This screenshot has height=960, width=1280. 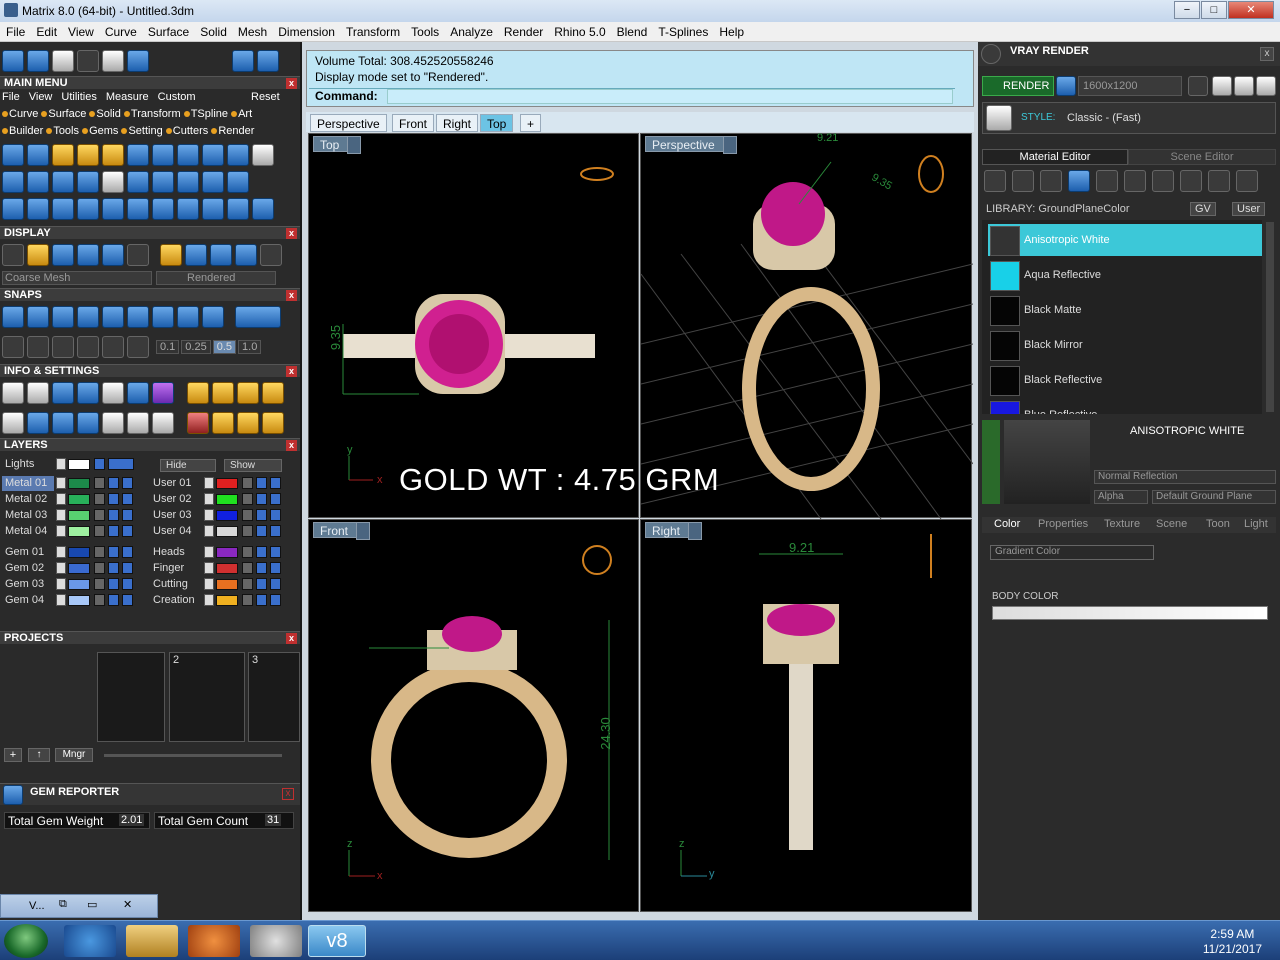 I want to click on light-icon, so click(x=1247, y=181).